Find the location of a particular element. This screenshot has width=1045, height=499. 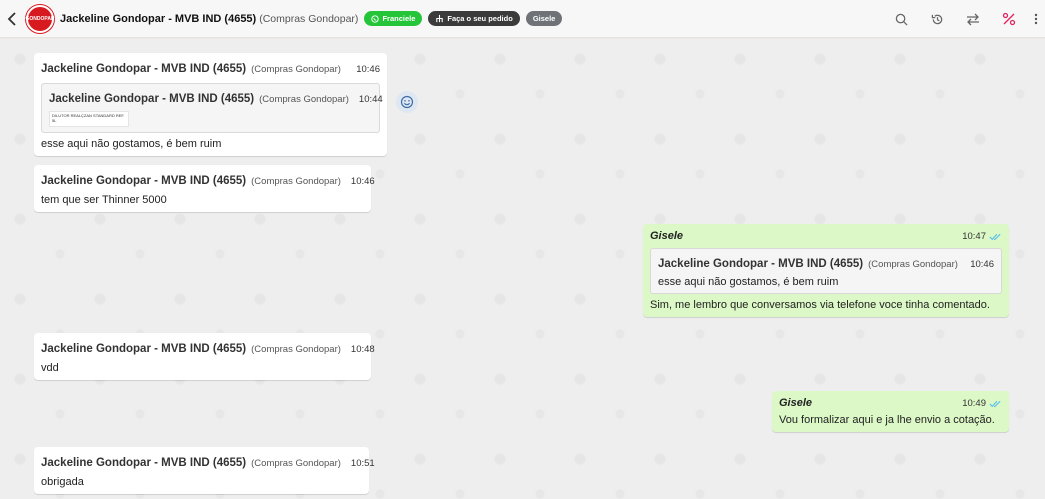

smiley-icon is located at coordinates (407, 102).